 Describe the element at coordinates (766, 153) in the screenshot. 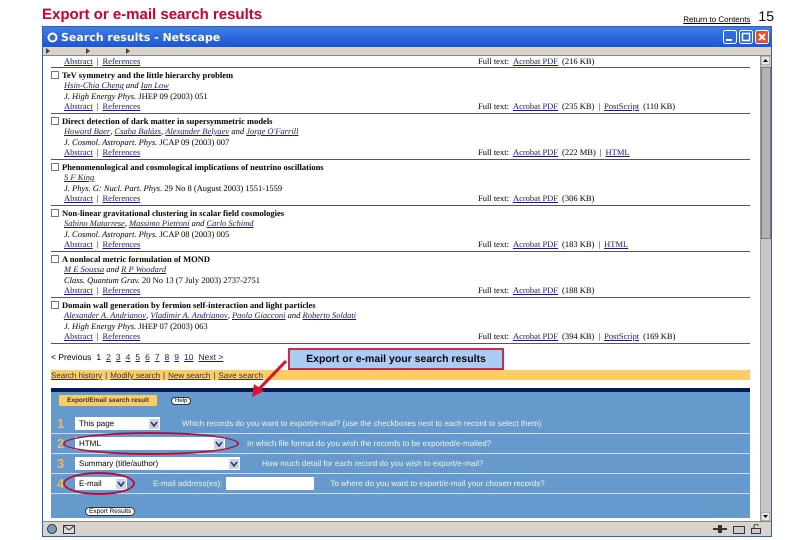

I see `scroll-thumb` at that location.